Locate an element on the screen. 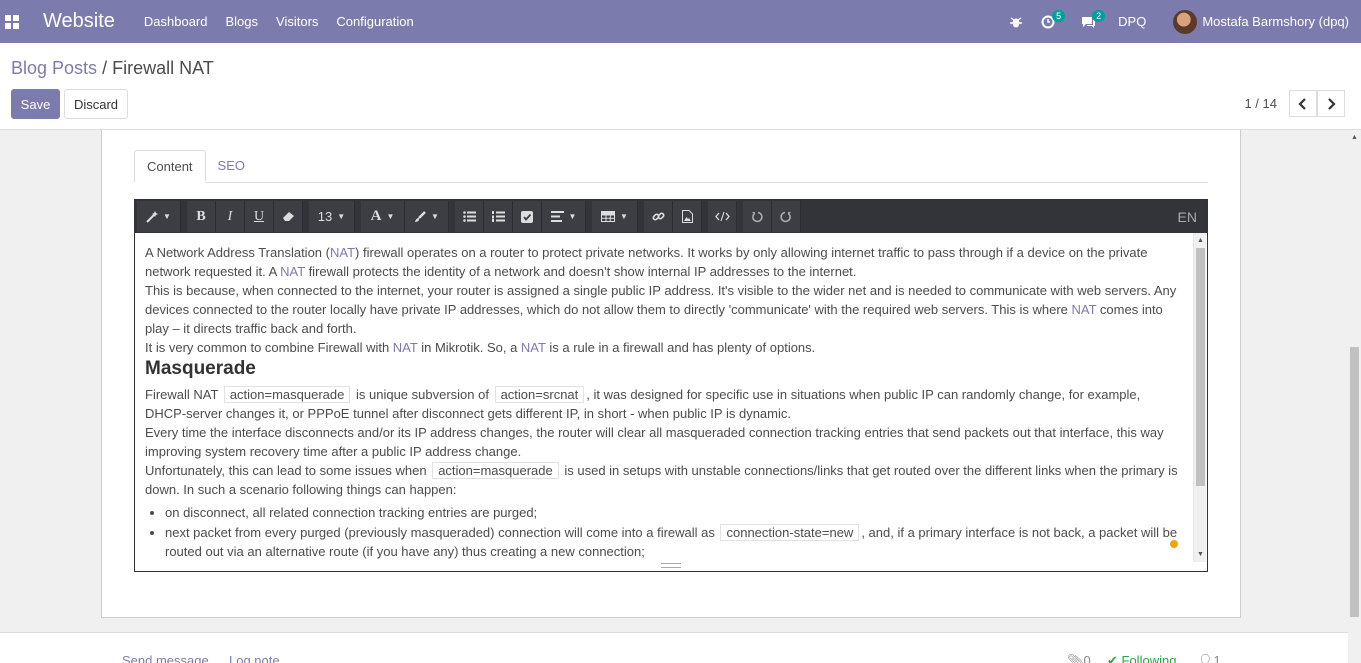 This screenshot has height=663, width=1361. log-note-button: Log note is located at coordinates (254, 658).